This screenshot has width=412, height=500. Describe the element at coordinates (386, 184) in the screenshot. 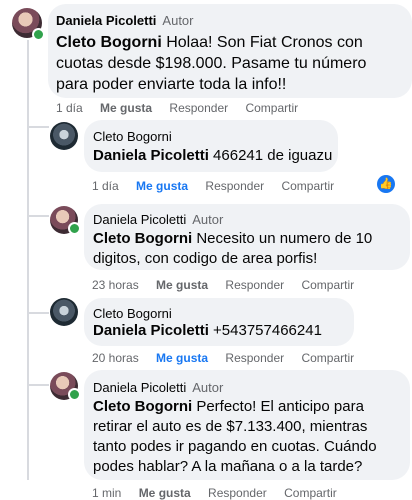

I see `thumbs-up-icon: 👍` at that location.